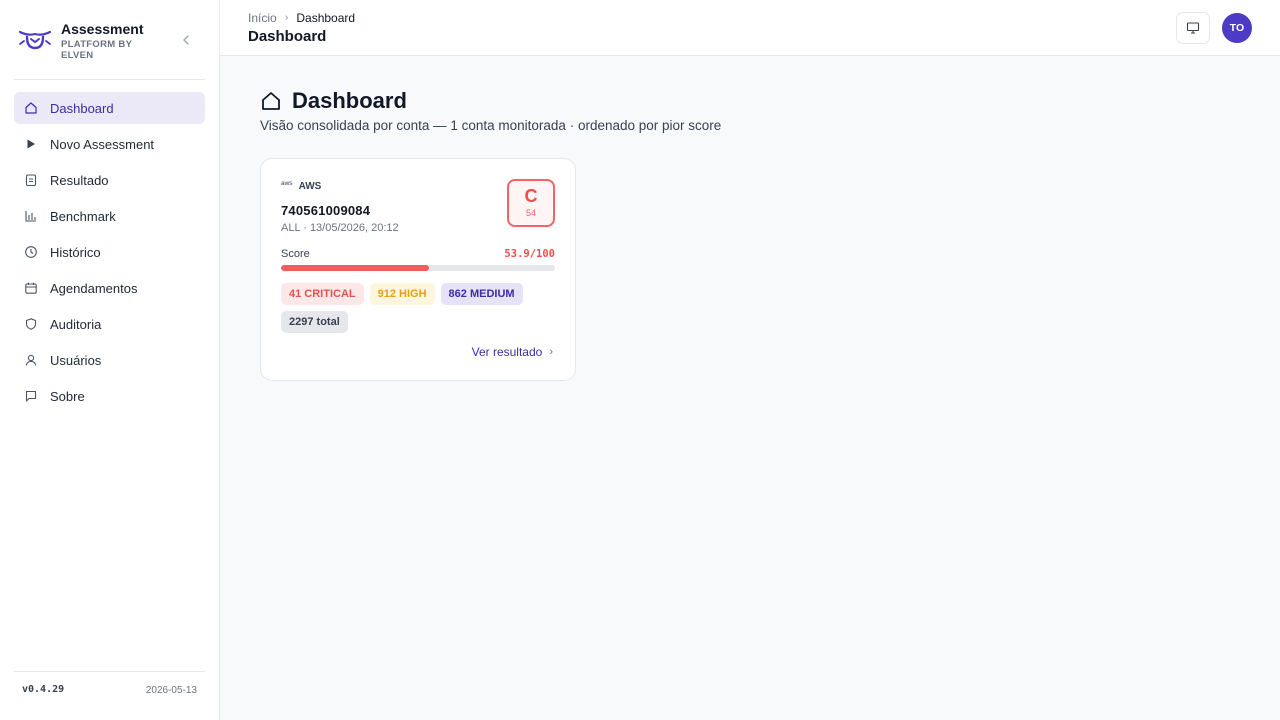 This screenshot has width=1280, height=720. What do you see at coordinates (402, 294) in the screenshot?
I see `high-badge: 912 HIGH` at bounding box center [402, 294].